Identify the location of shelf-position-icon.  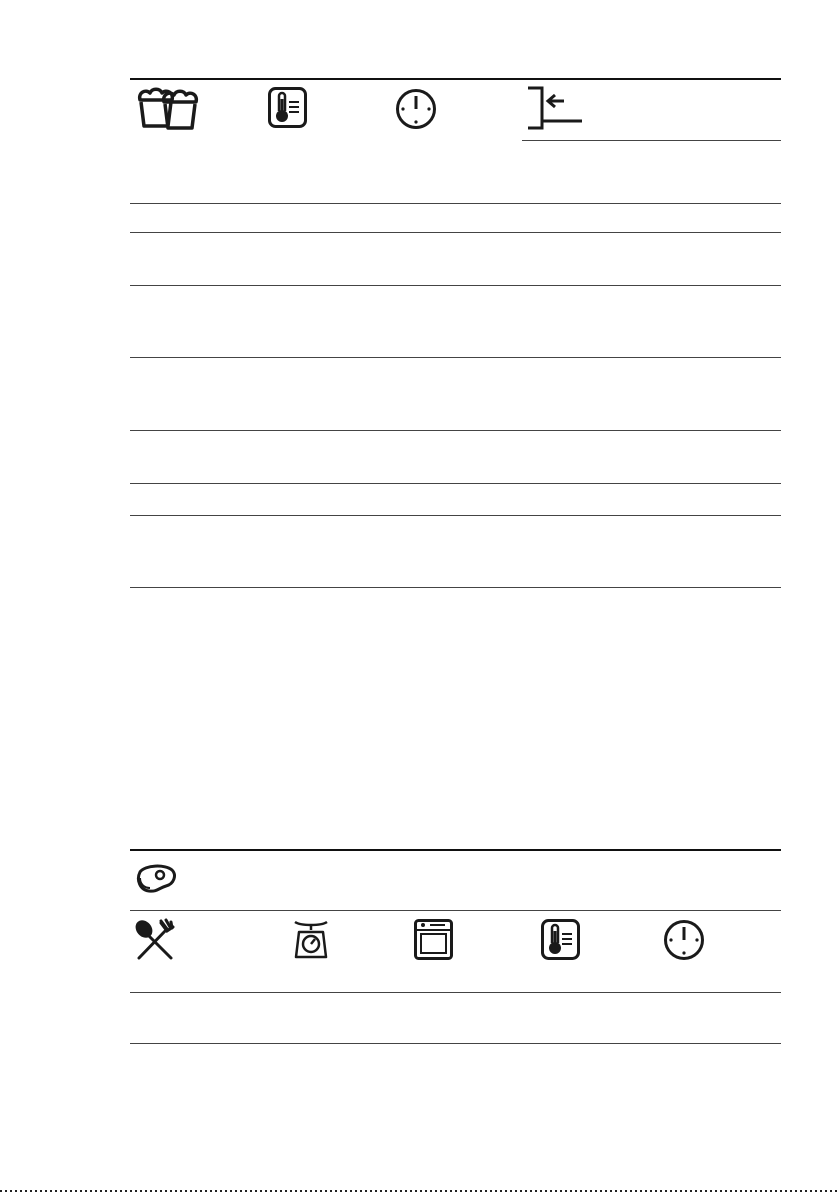
(555, 108).